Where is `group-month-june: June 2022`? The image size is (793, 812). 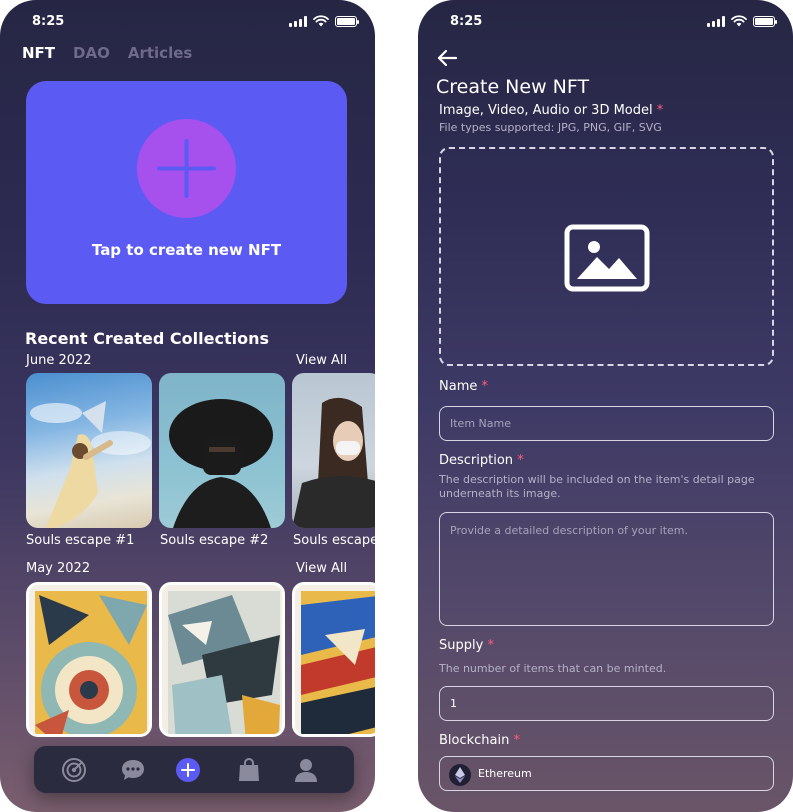 group-month-june: June 2022 is located at coordinates (59, 360).